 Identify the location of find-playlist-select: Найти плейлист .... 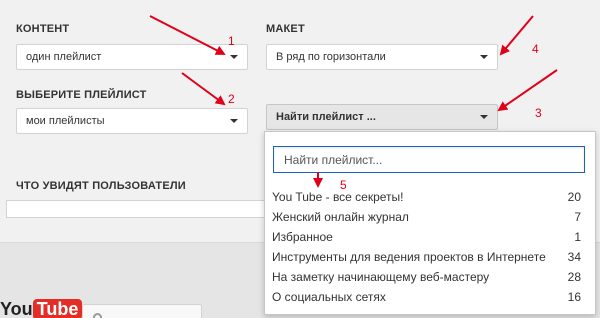
(382, 117).